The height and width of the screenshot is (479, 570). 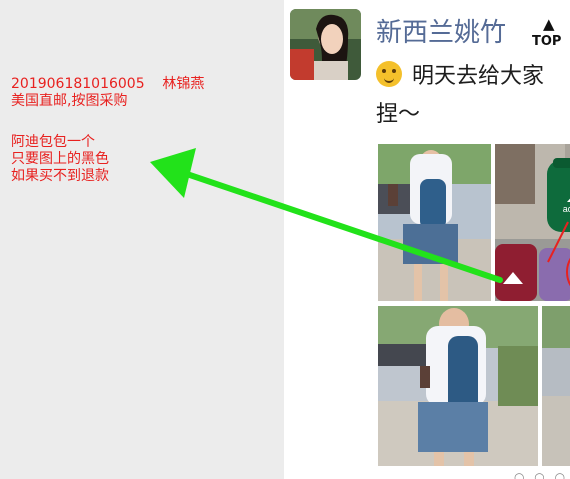 I want to click on order-note: 美国直邮,按图采购, so click(x=69, y=101).